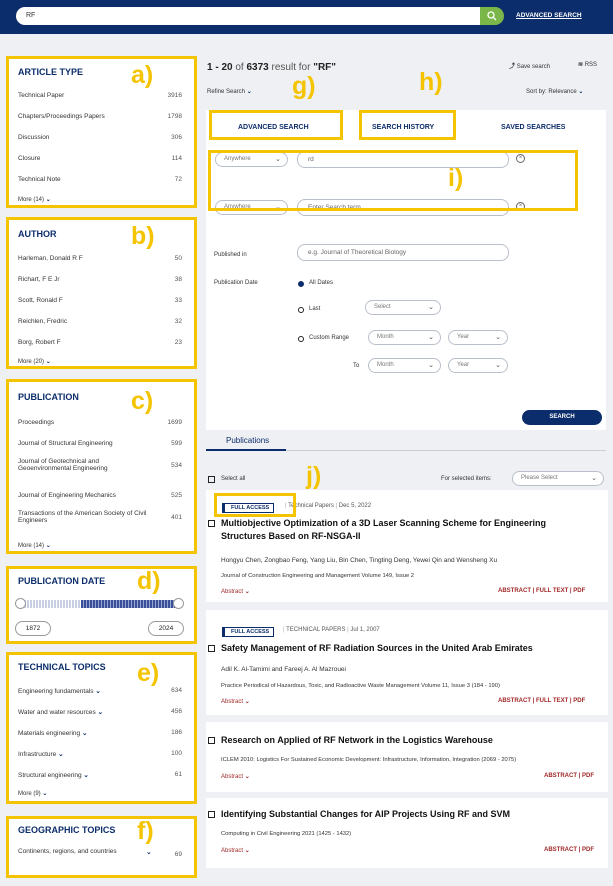  What do you see at coordinates (33, 628) in the screenshot?
I see `date-from-input: 1872` at bounding box center [33, 628].